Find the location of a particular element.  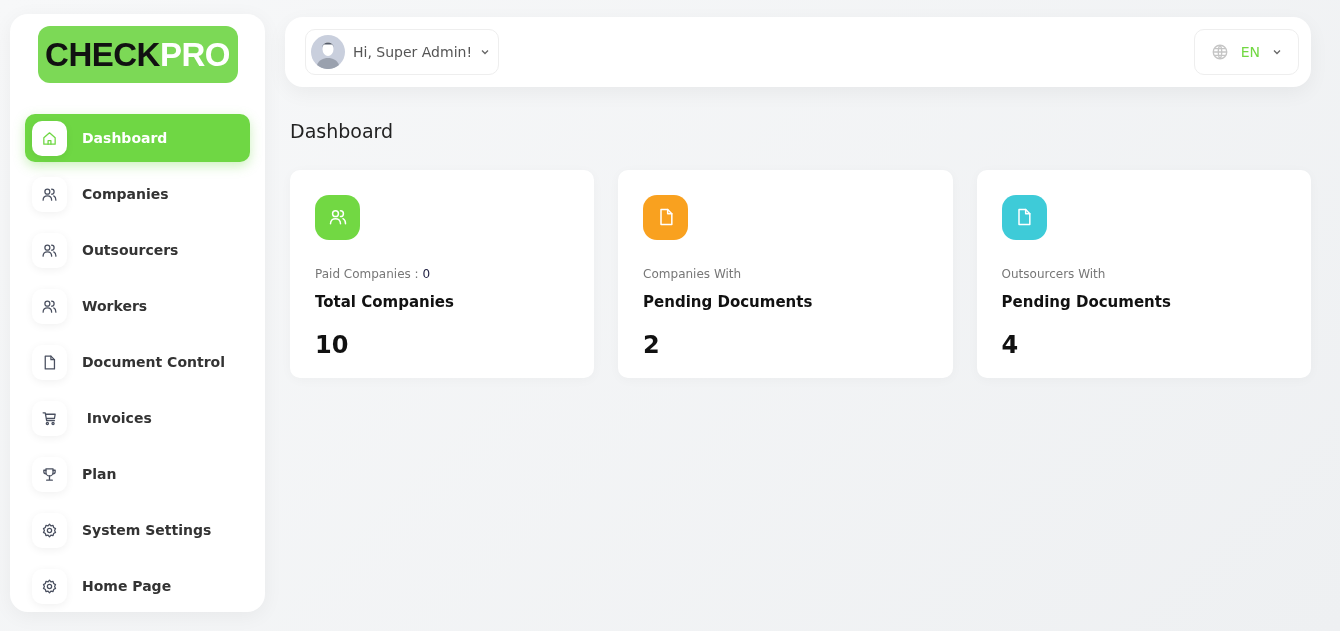

card-value: 2 is located at coordinates (652, 345).